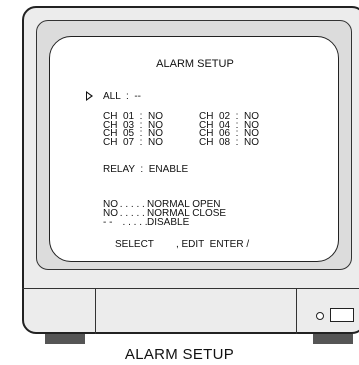 The image size is (359, 365). What do you see at coordinates (122, 97) in the screenshot?
I see `all-channels-setting: ALL : --` at bounding box center [122, 97].